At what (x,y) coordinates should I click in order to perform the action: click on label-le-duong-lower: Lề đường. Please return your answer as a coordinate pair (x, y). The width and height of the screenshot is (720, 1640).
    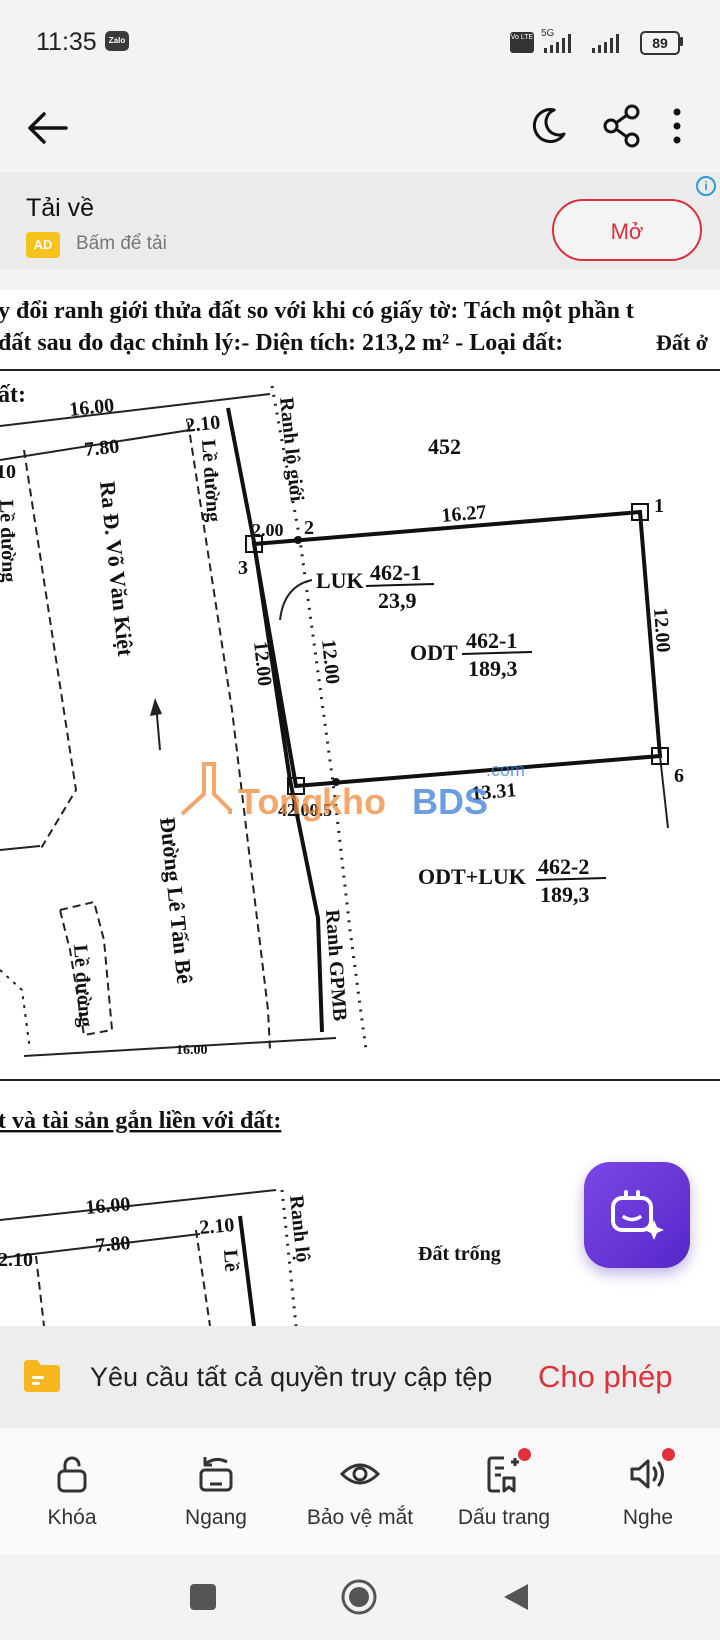
    Looking at the image, I should click on (83, 986).